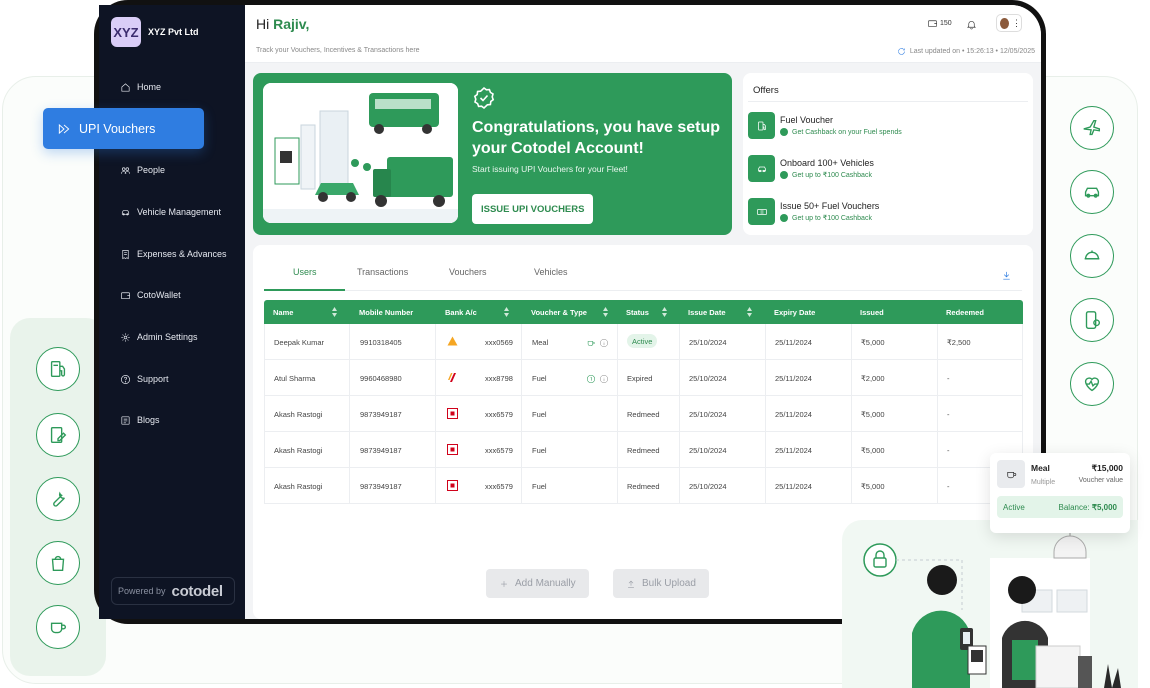 This screenshot has height=688, width=1150. I want to click on tab-vehicles: Vehicles, so click(551, 272).